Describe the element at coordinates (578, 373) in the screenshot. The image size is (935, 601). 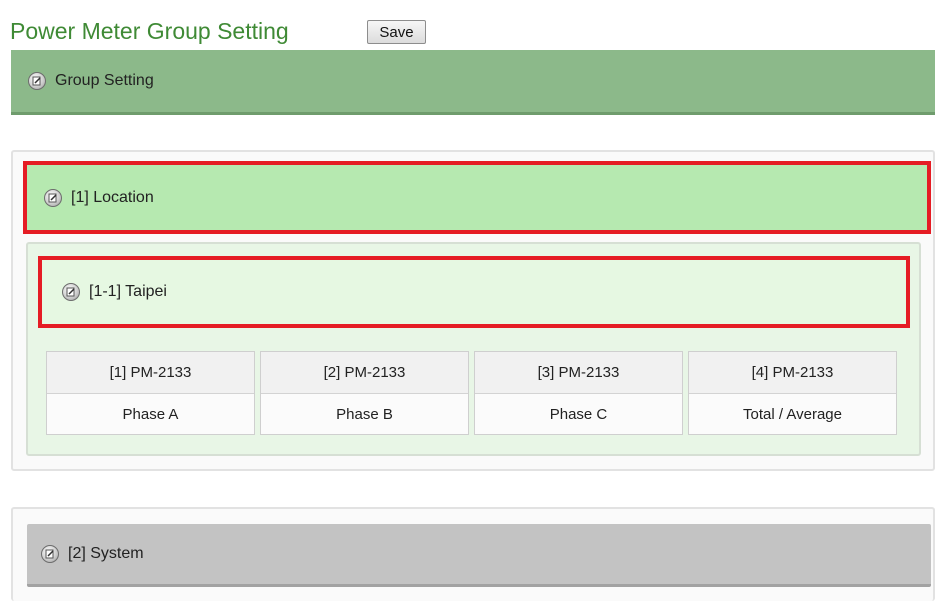
I see `meter-name: [3] PM-2133` at that location.